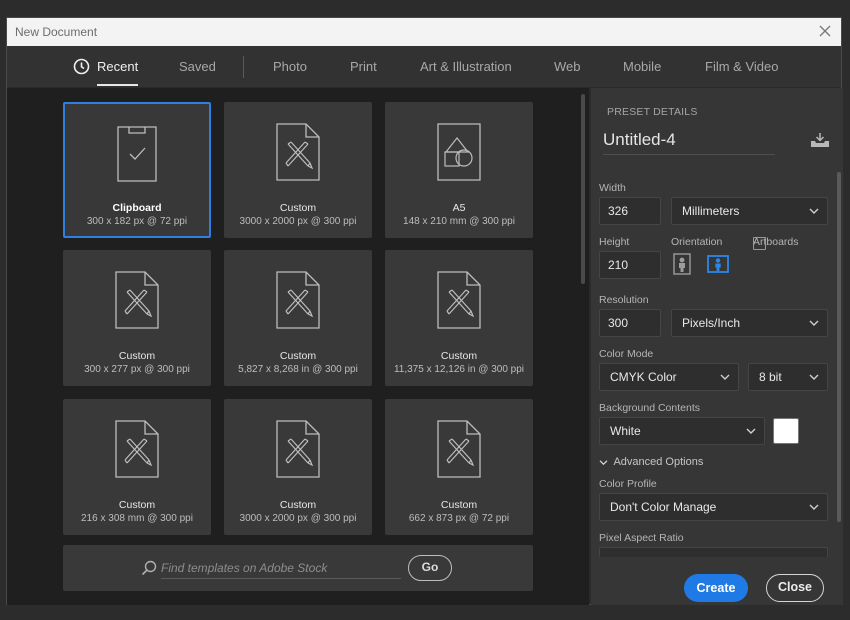 This screenshot has height=620, width=850. What do you see at coordinates (424, 32) in the screenshot?
I see `title-bar: New Document` at bounding box center [424, 32].